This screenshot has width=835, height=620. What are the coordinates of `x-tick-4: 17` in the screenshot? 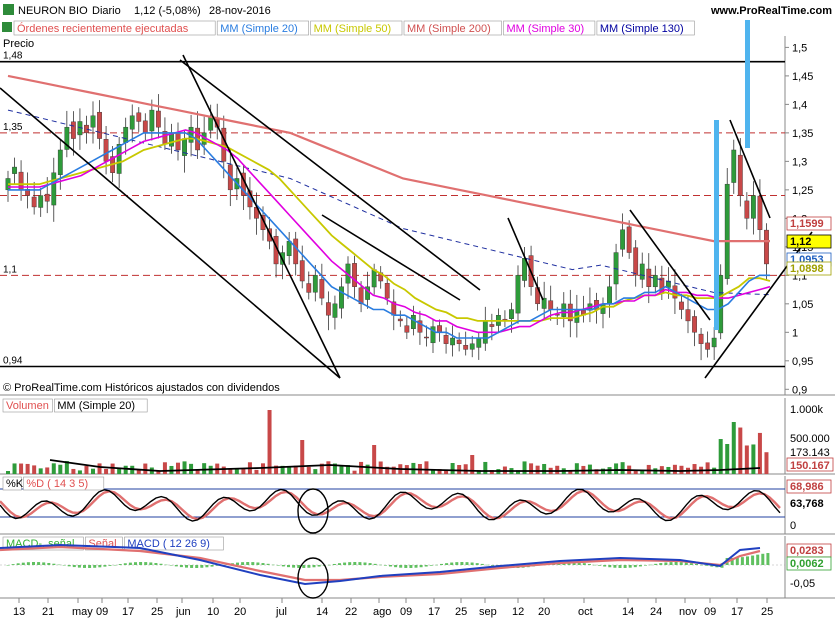 It's located at (128, 612).